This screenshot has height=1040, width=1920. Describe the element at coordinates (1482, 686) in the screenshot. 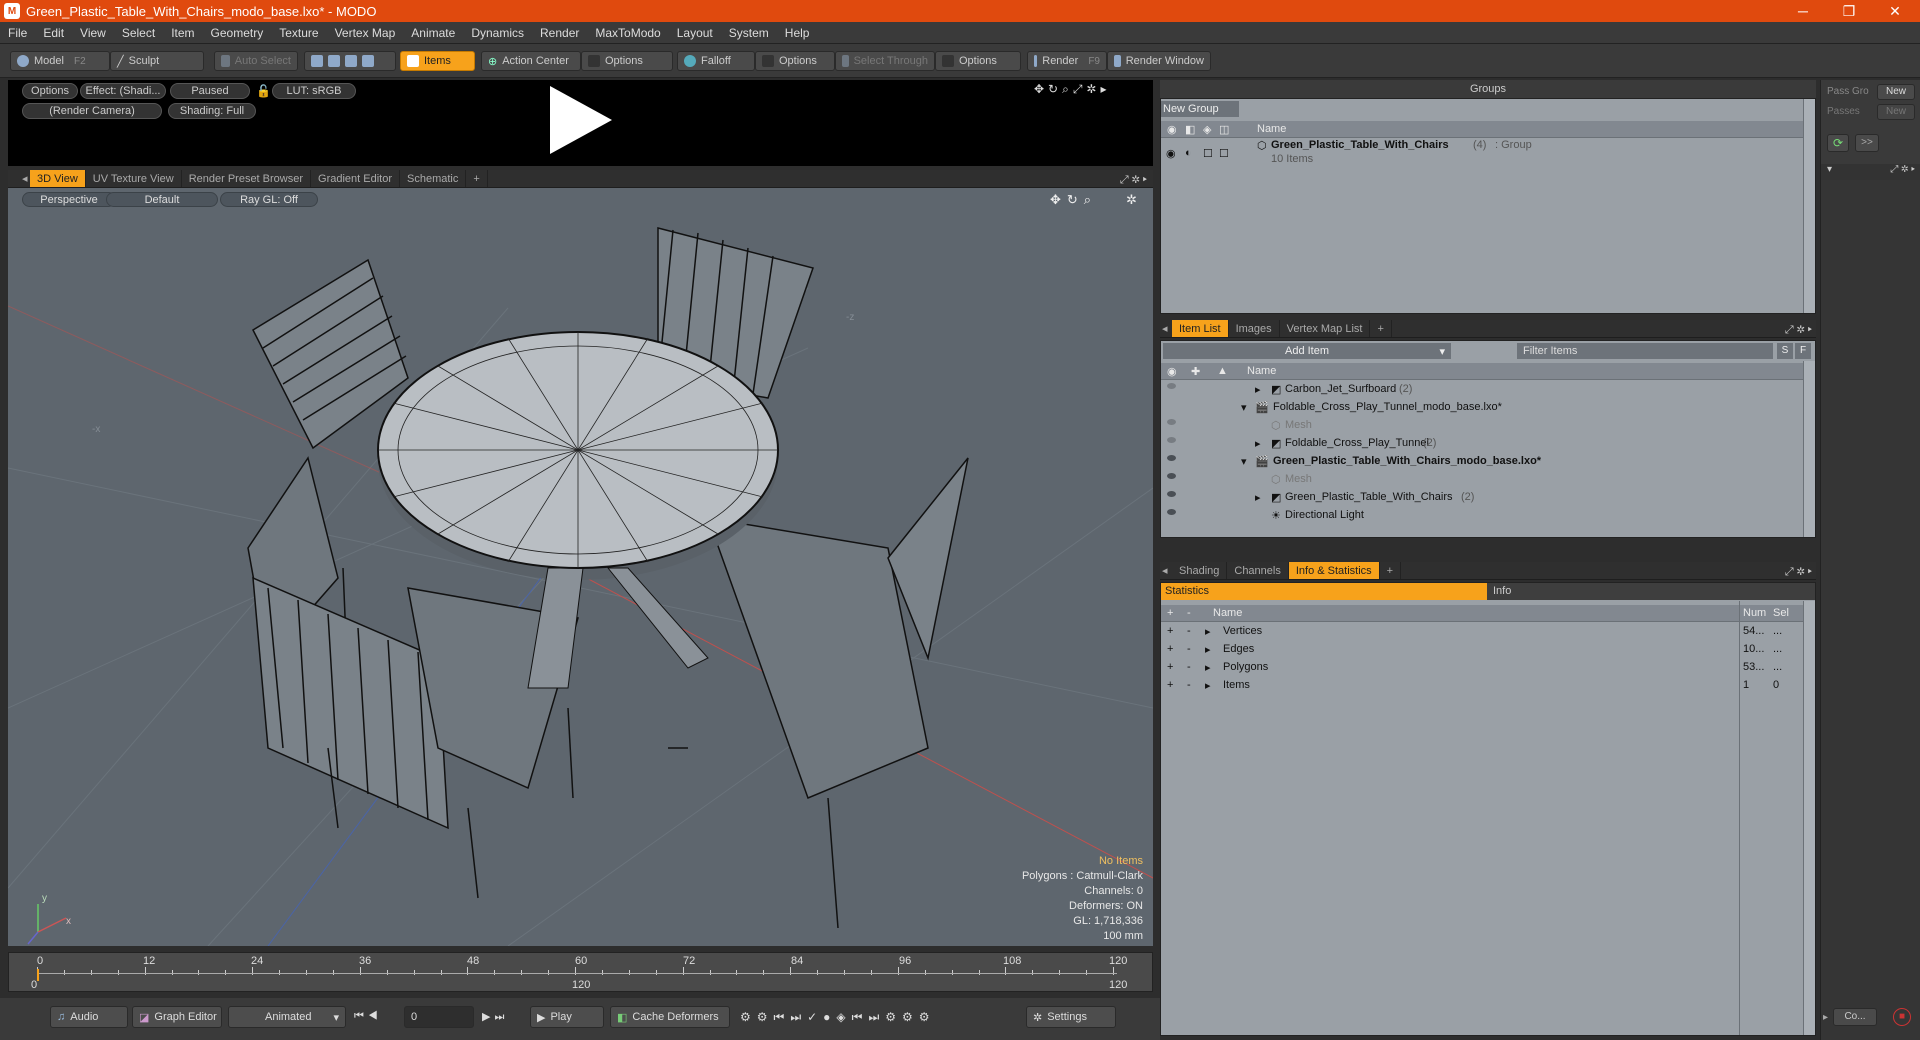

I see `stats-row: + - ▸ Items 1 0` at that location.